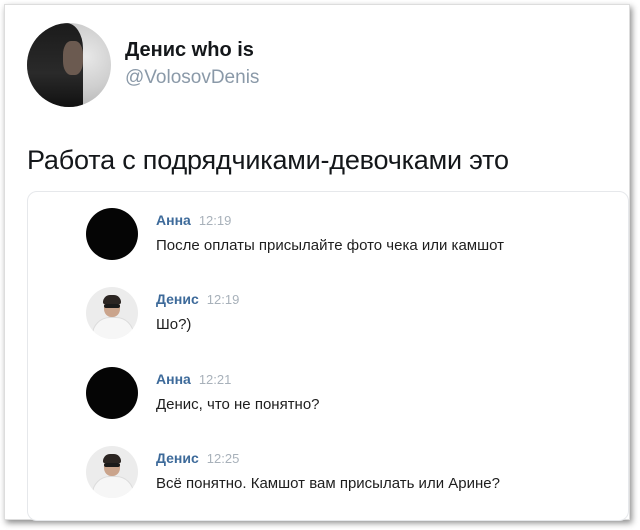 Image resolution: width=640 pixels, height=530 pixels. What do you see at coordinates (328, 402) in the screenshot?
I see `chat-message: Анна 12:21 Денис, что не понятно?` at bounding box center [328, 402].